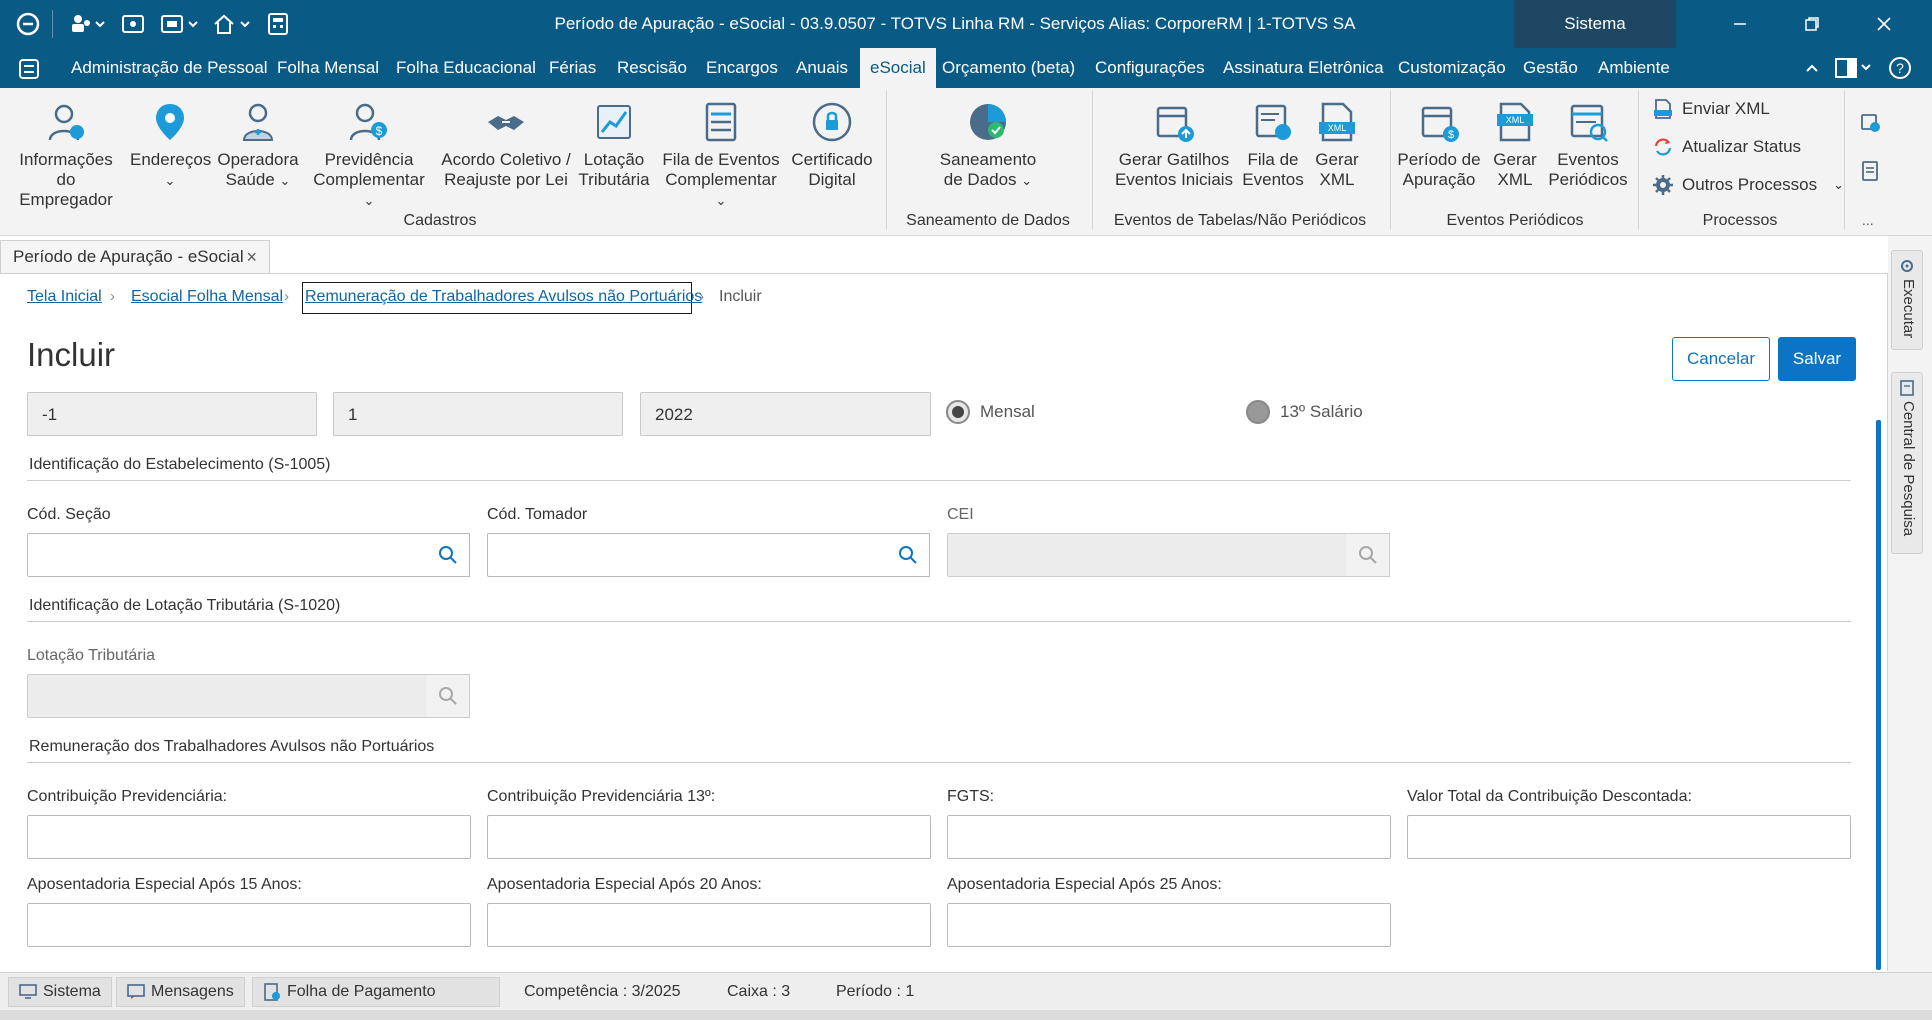 The width and height of the screenshot is (1932, 1020). Describe the element at coordinates (1595, 24) in the screenshot. I see `system-label: Sistema` at that location.